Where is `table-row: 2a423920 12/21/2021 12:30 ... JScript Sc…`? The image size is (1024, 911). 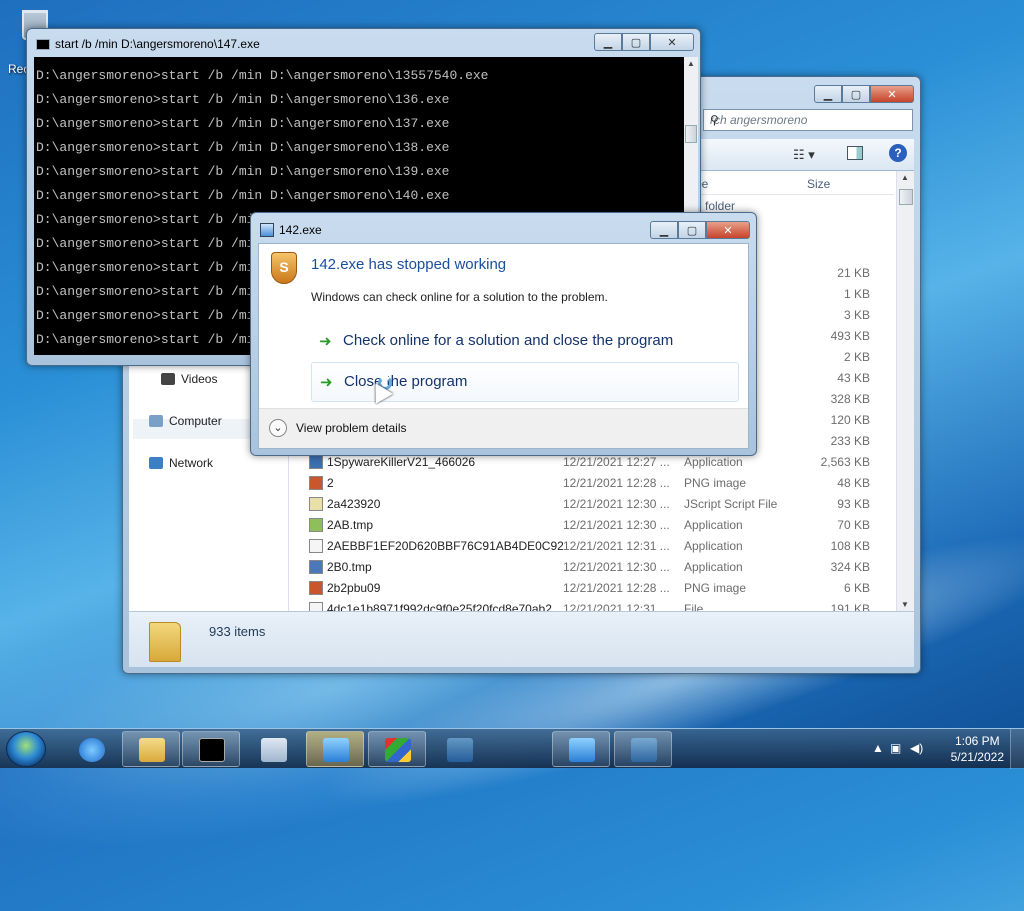
table-row: 2a423920 12/21/2021 12:30 ... JScript Sc… is located at coordinates (599, 504).